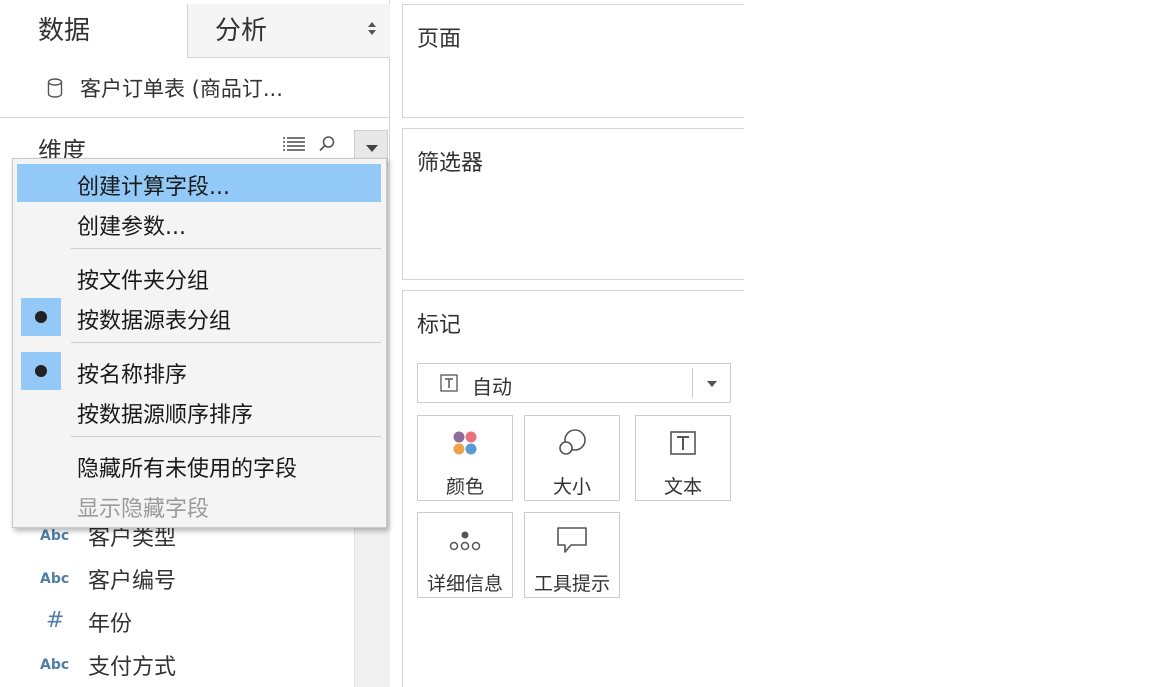  What do you see at coordinates (692, 383) in the screenshot?
I see `dropdown-divider` at bounding box center [692, 383].